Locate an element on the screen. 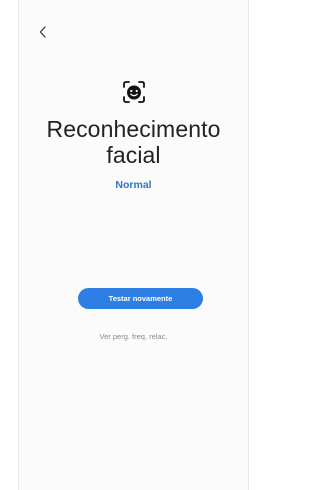  faq-link: Ver perg. freq. relac. is located at coordinates (133, 336).